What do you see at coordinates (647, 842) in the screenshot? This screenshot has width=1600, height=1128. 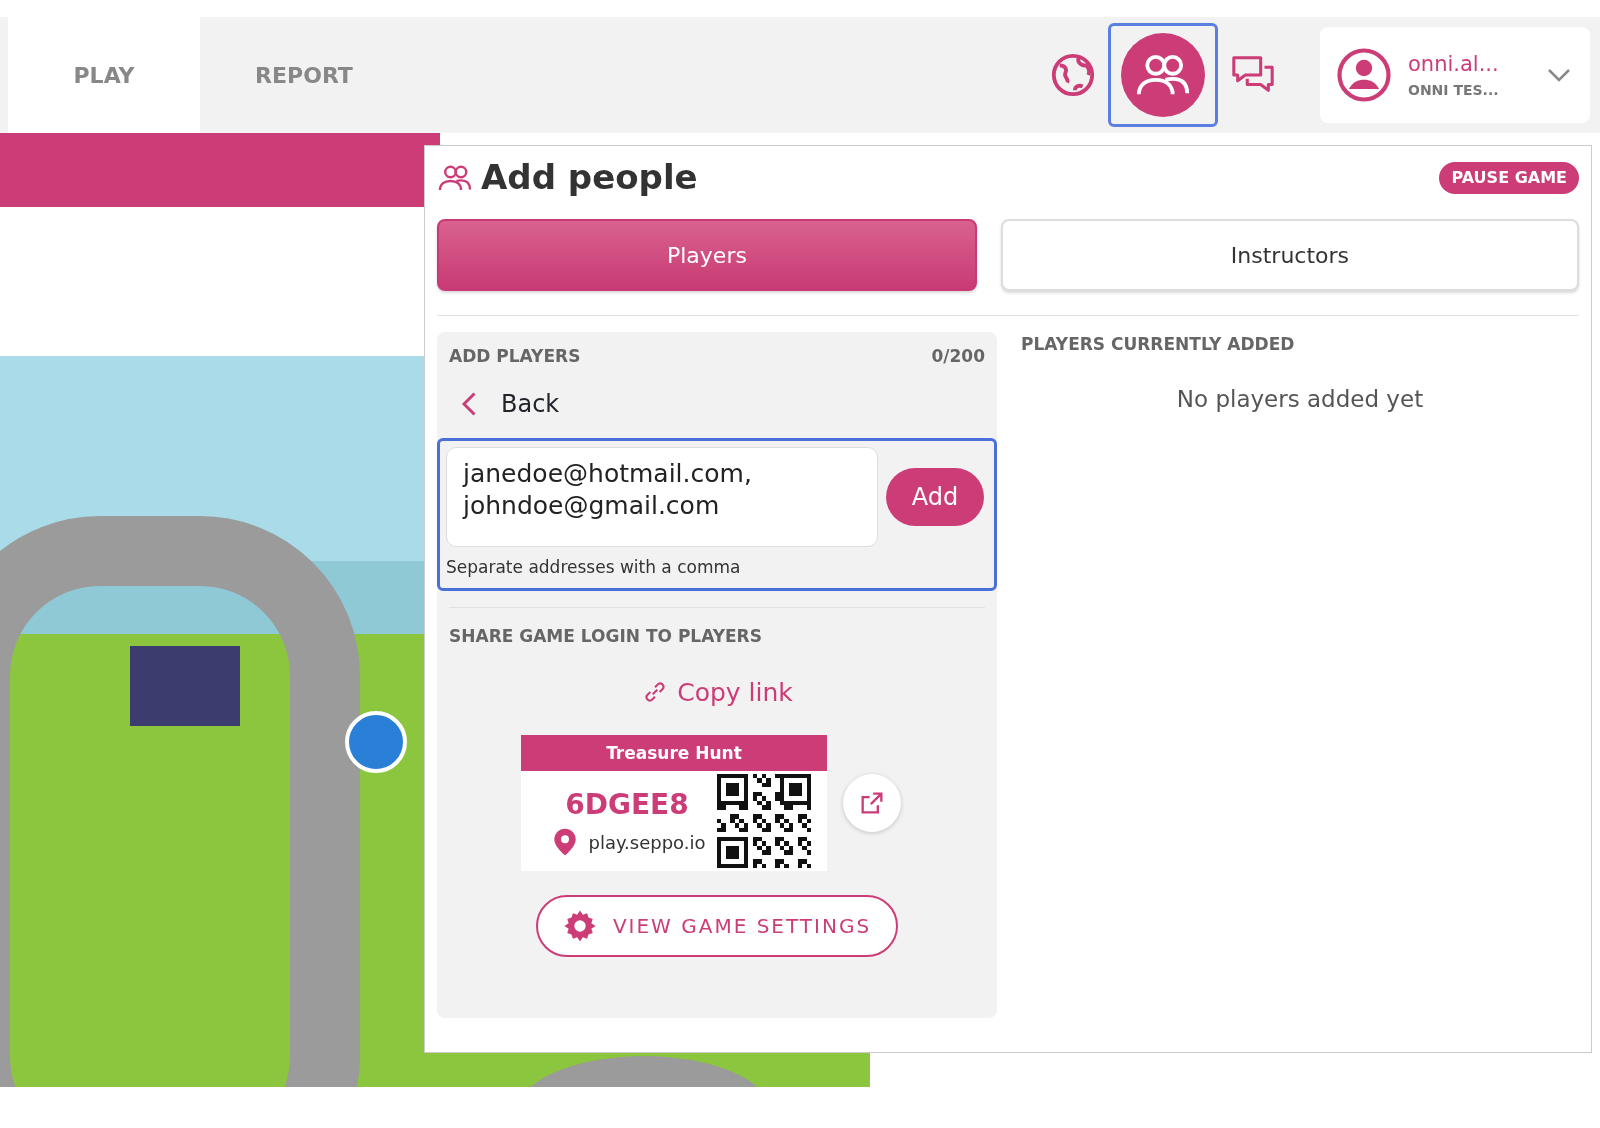 I see `game-url: play.seppo.io` at bounding box center [647, 842].